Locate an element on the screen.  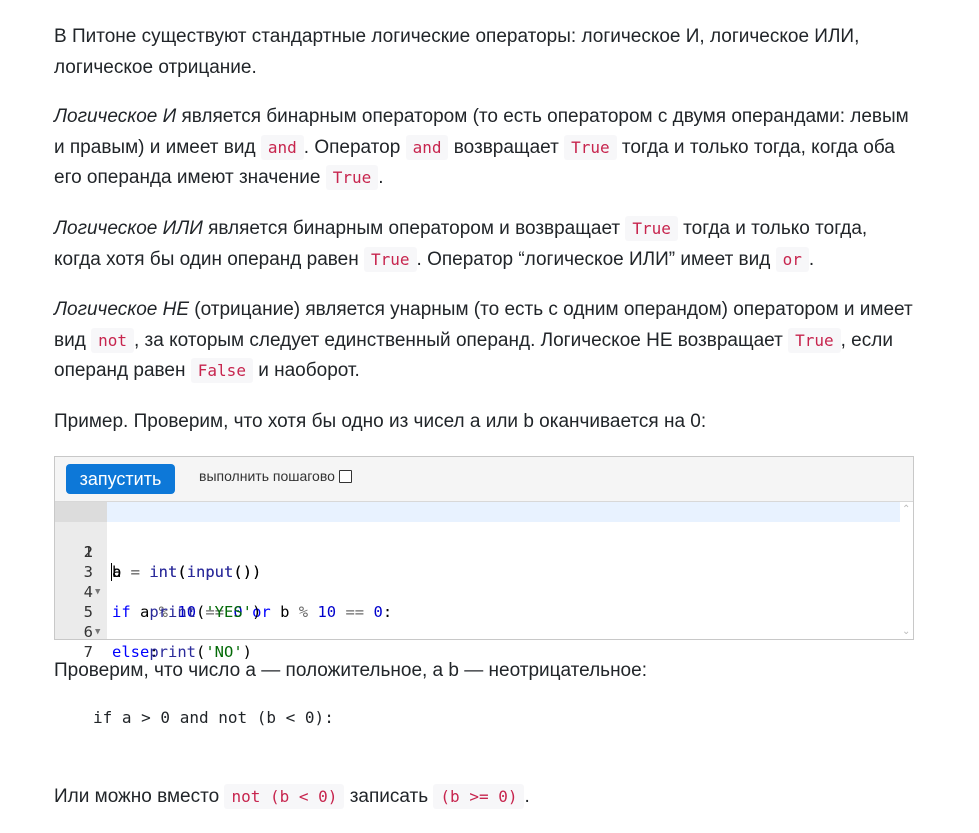
run-button: запустить is located at coordinates (120, 479).